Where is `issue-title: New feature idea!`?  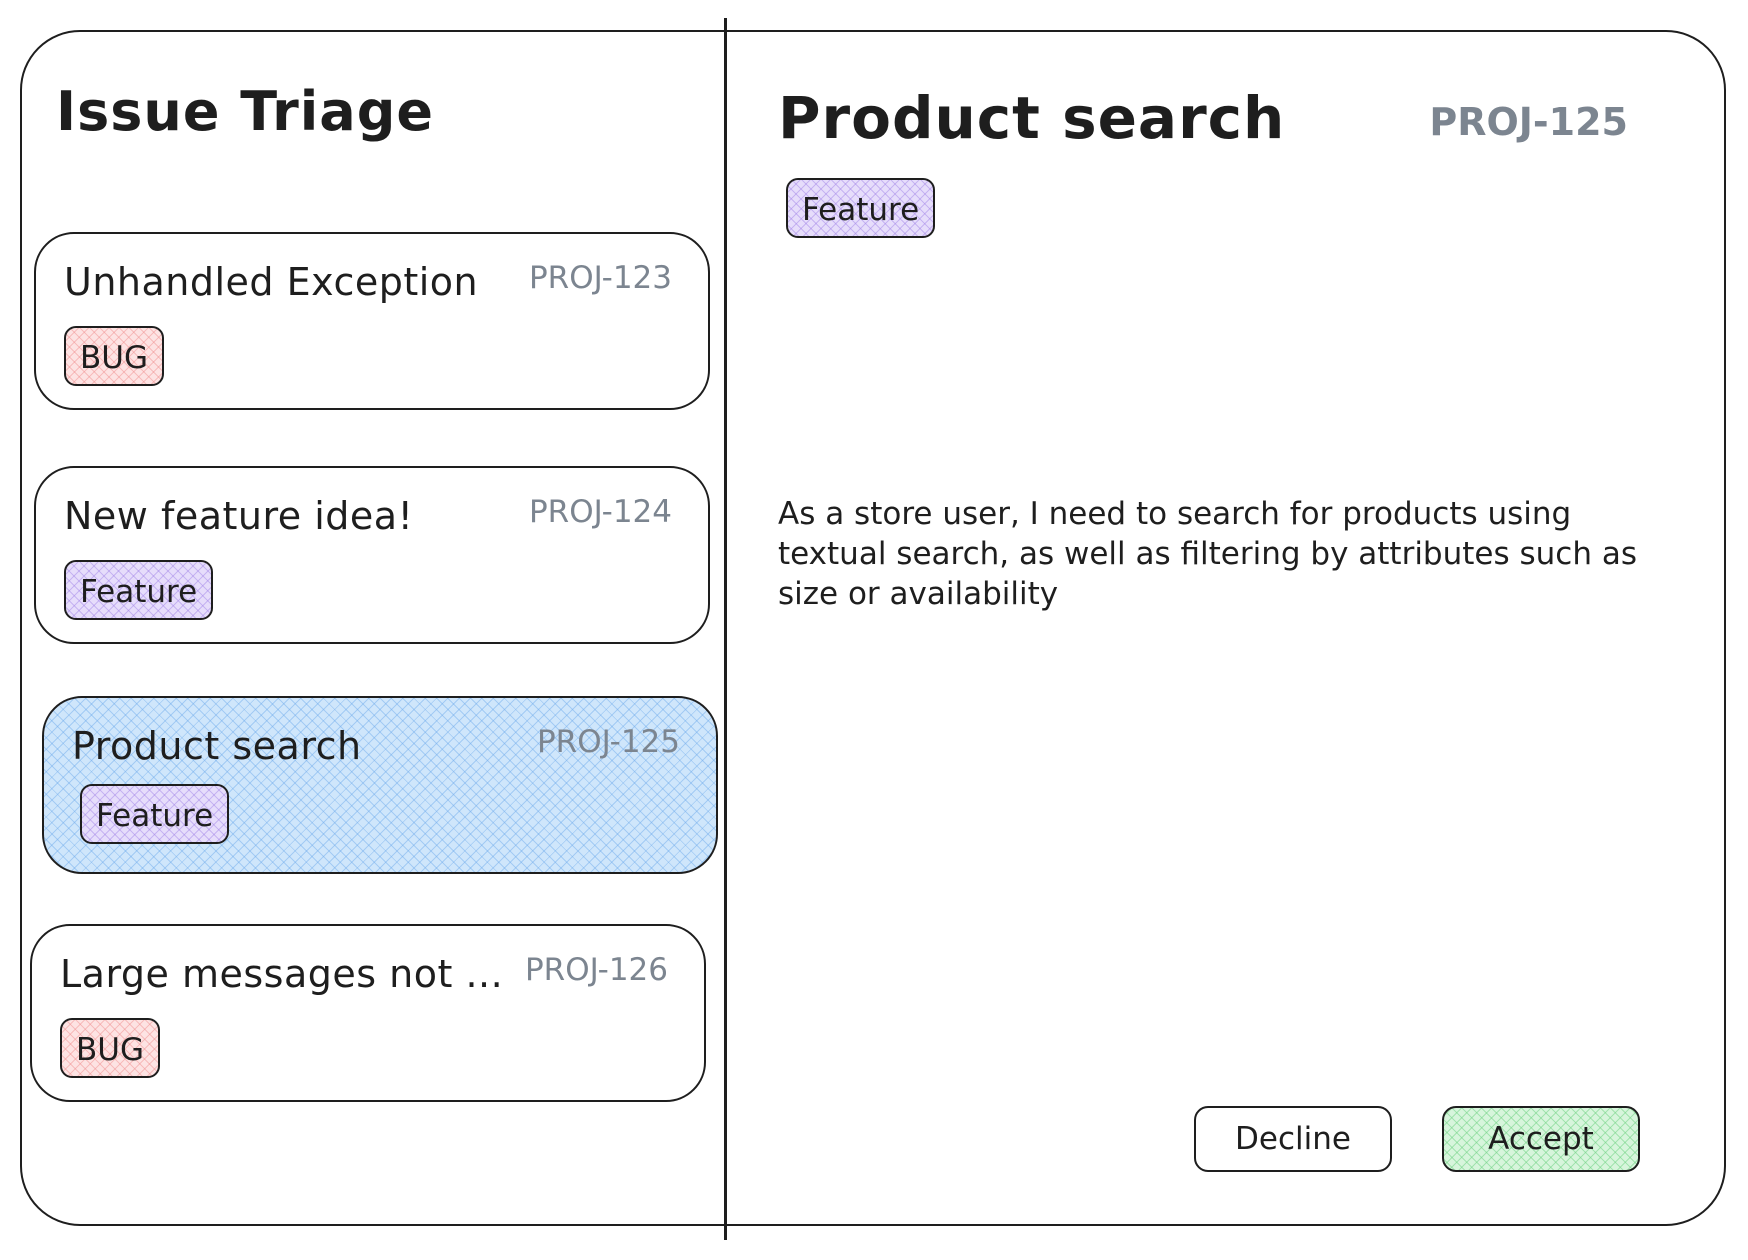 issue-title: New feature idea! is located at coordinates (239, 516).